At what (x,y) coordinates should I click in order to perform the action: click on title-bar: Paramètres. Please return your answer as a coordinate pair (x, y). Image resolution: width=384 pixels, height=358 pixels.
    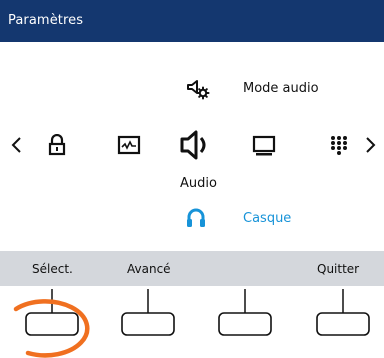
    Looking at the image, I should click on (192, 21).